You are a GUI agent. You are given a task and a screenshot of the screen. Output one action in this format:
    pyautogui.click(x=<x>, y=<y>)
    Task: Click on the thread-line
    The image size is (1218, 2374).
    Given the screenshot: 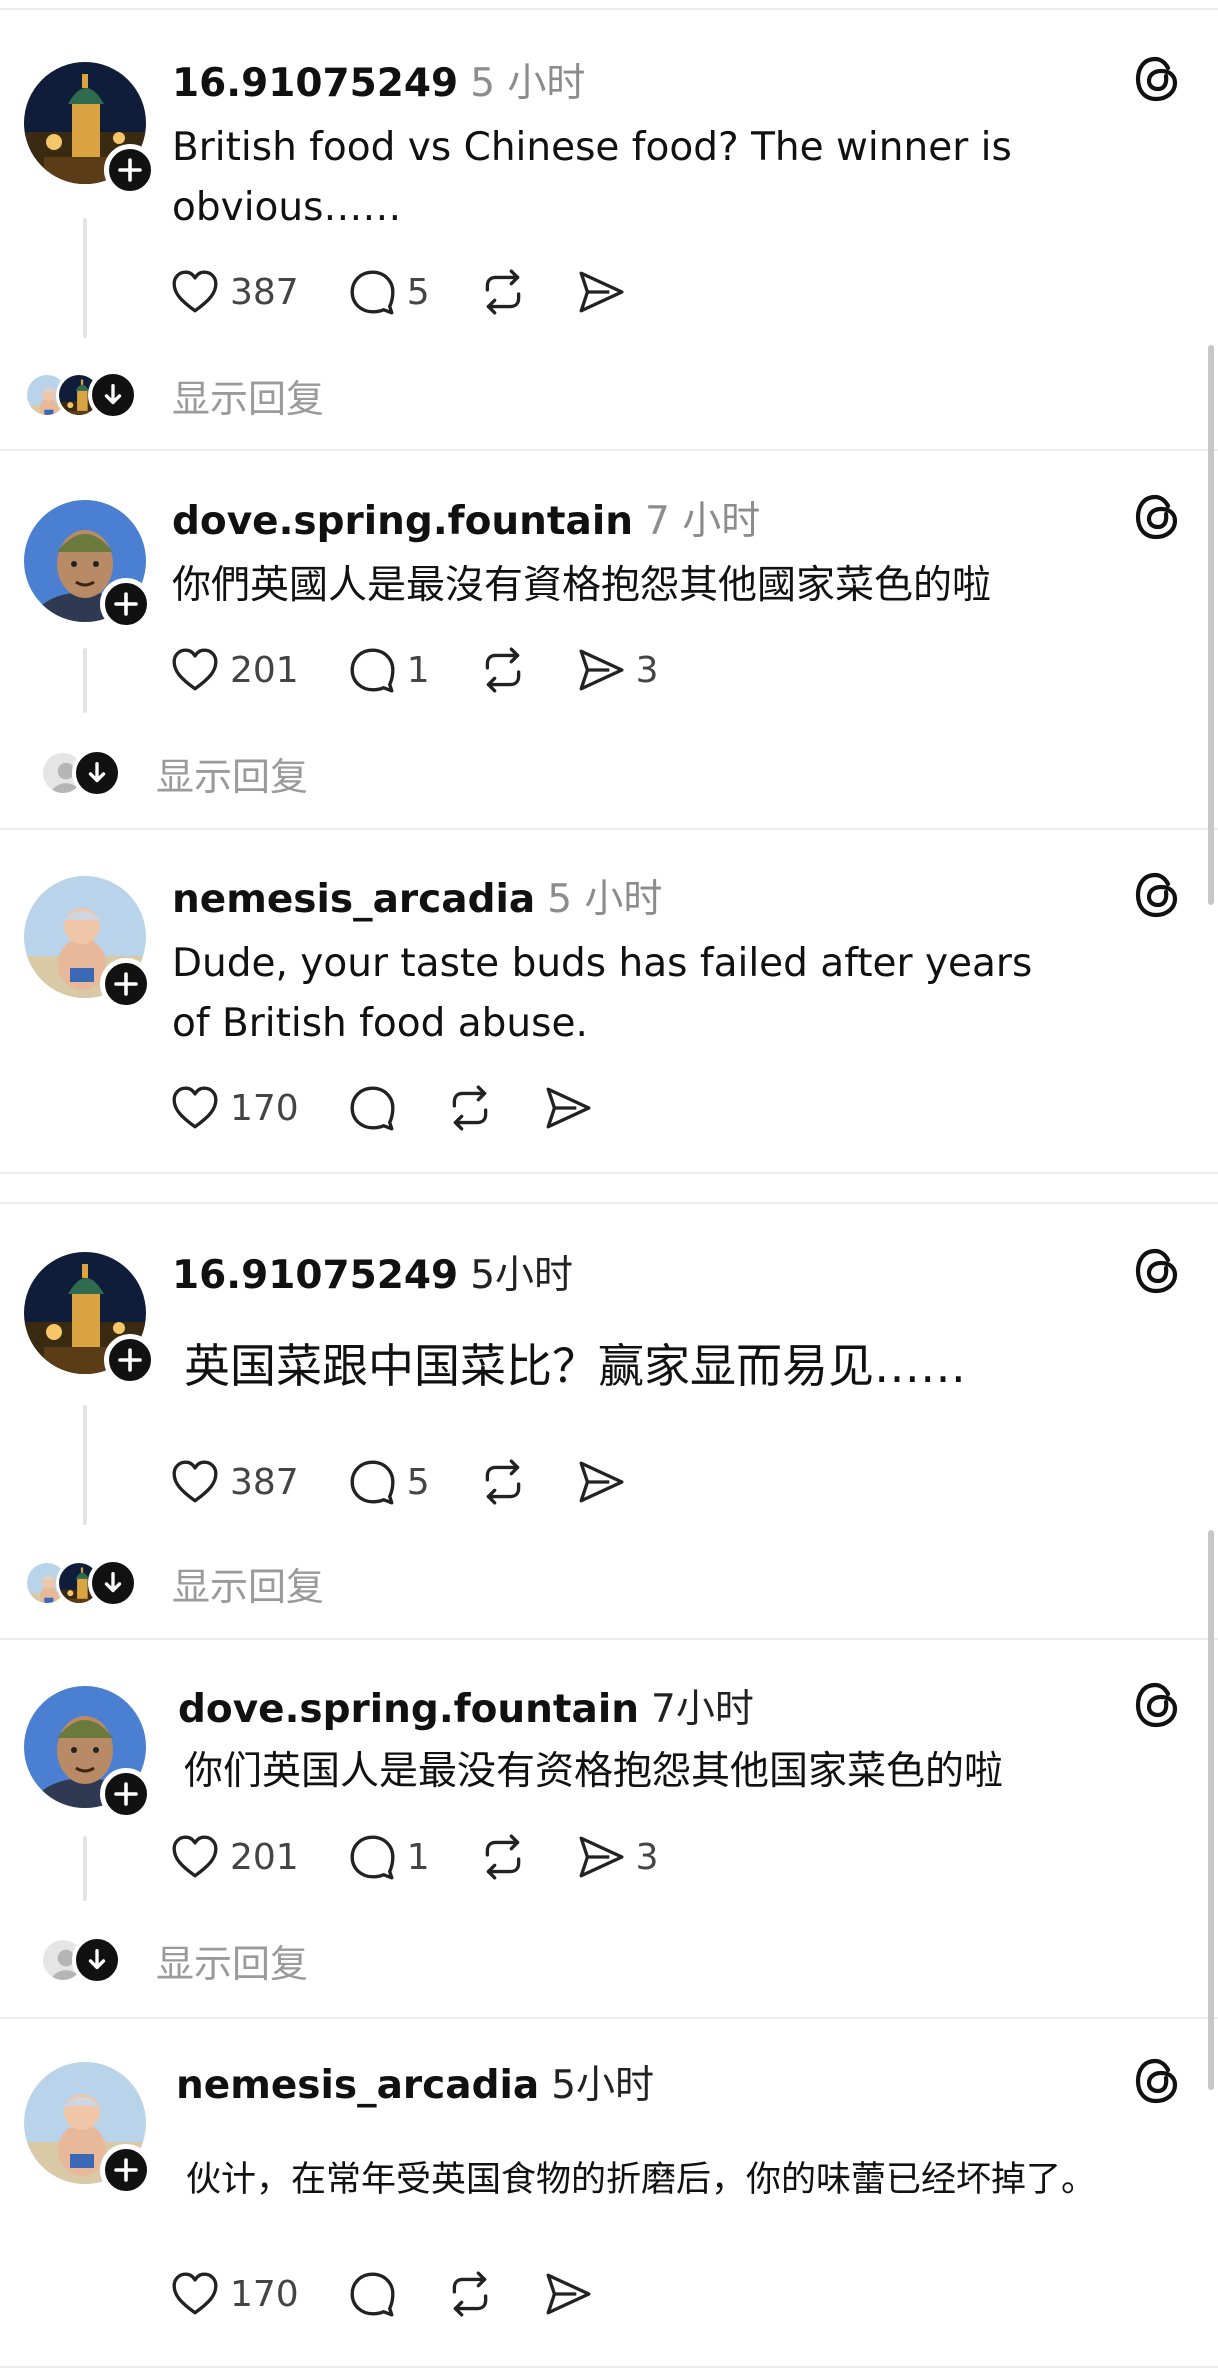 What is the action you would take?
    pyautogui.click(x=85, y=1868)
    